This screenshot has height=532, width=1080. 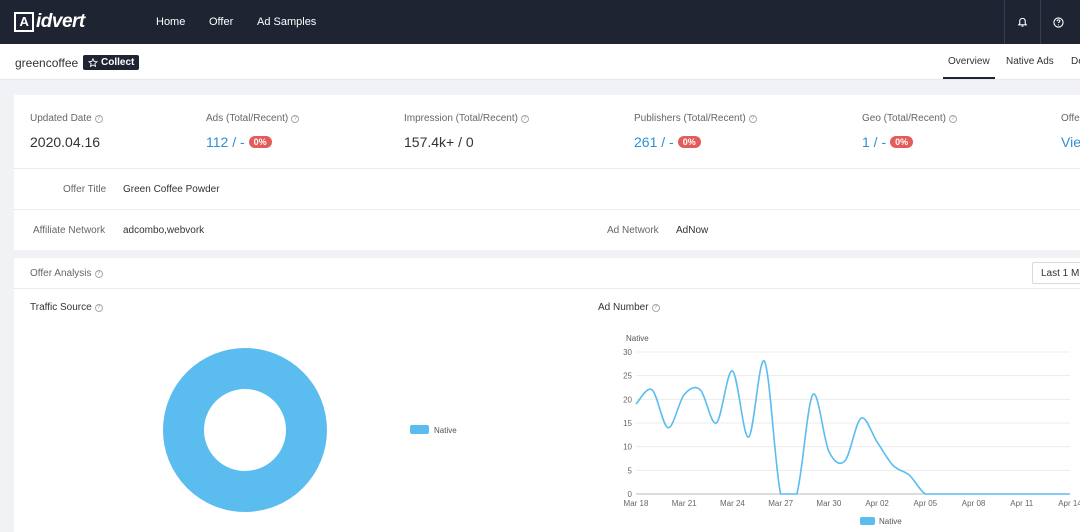 I want to click on x-tick-label: Apr 02, so click(x=877, y=503).